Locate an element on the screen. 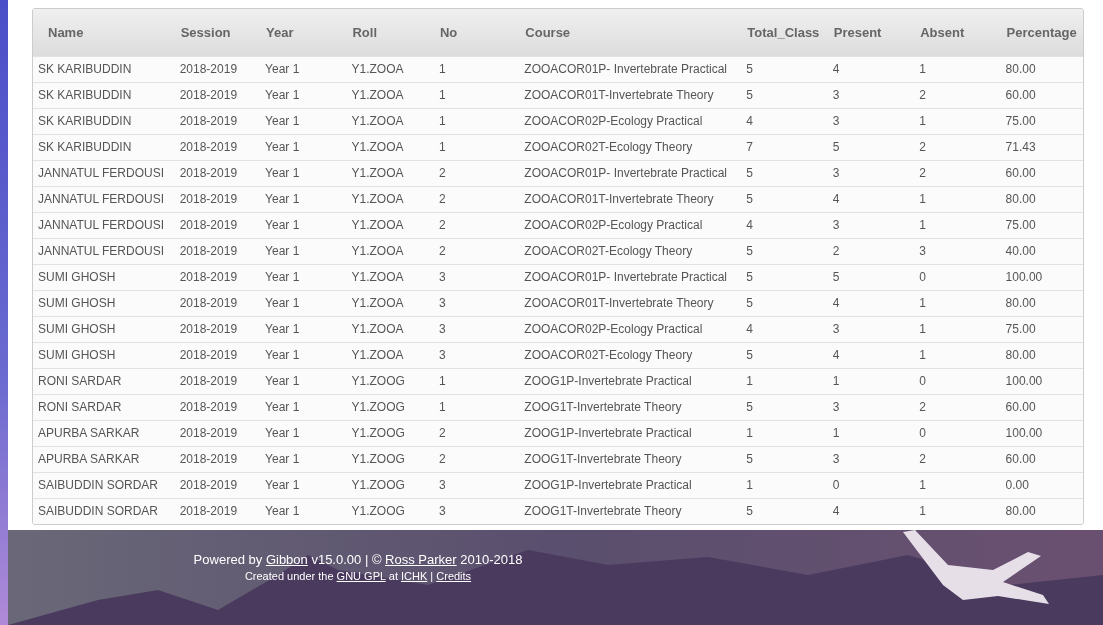 This screenshot has height=625, width=1103. table-cell: ZOOACOR01T-Invertebrate Theory is located at coordinates (630, 199).